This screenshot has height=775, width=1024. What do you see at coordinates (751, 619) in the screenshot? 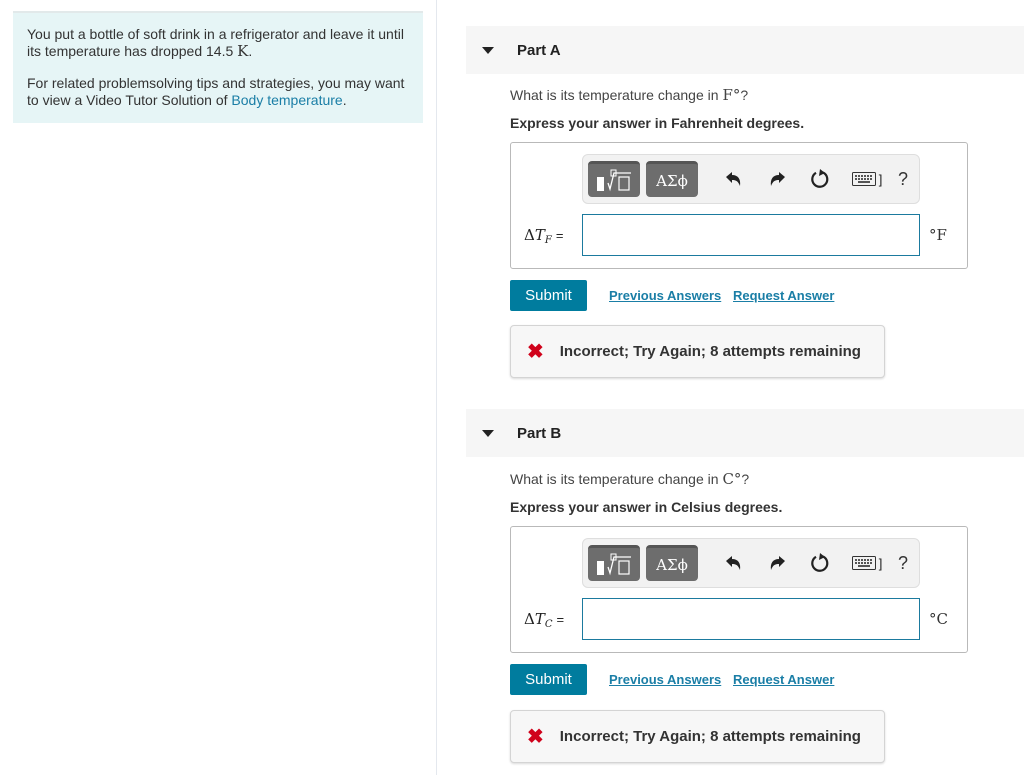
I see `delta-tc-input` at bounding box center [751, 619].